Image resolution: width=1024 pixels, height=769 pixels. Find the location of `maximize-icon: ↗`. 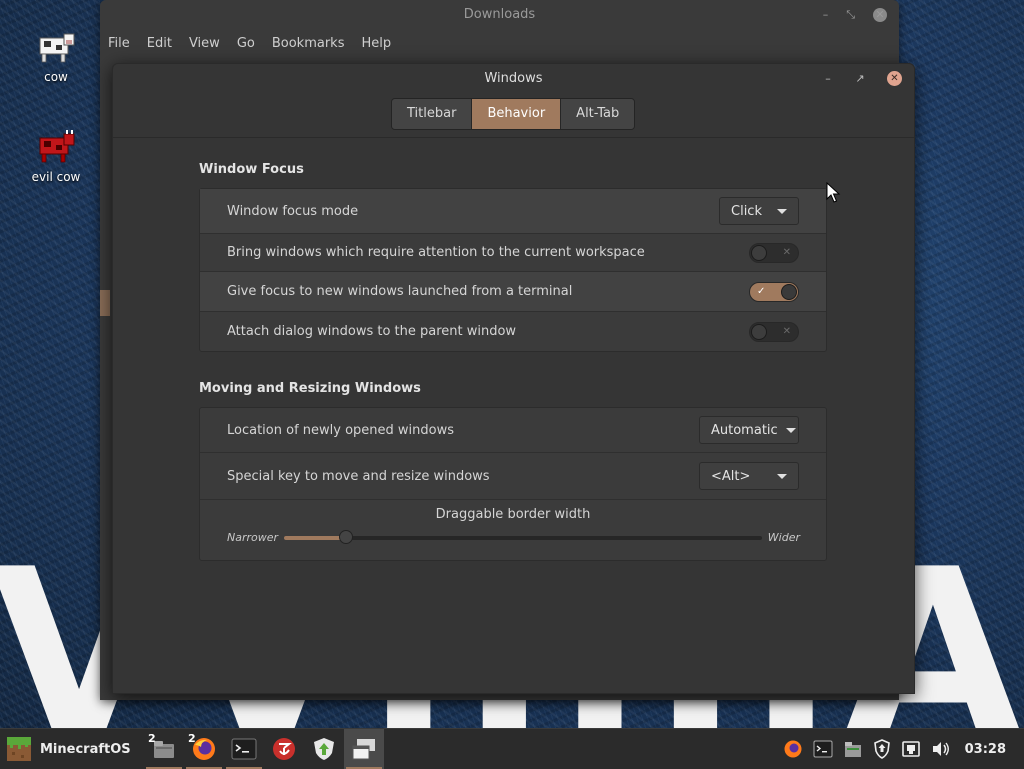

maximize-icon: ↗ is located at coordinates (860, 78).